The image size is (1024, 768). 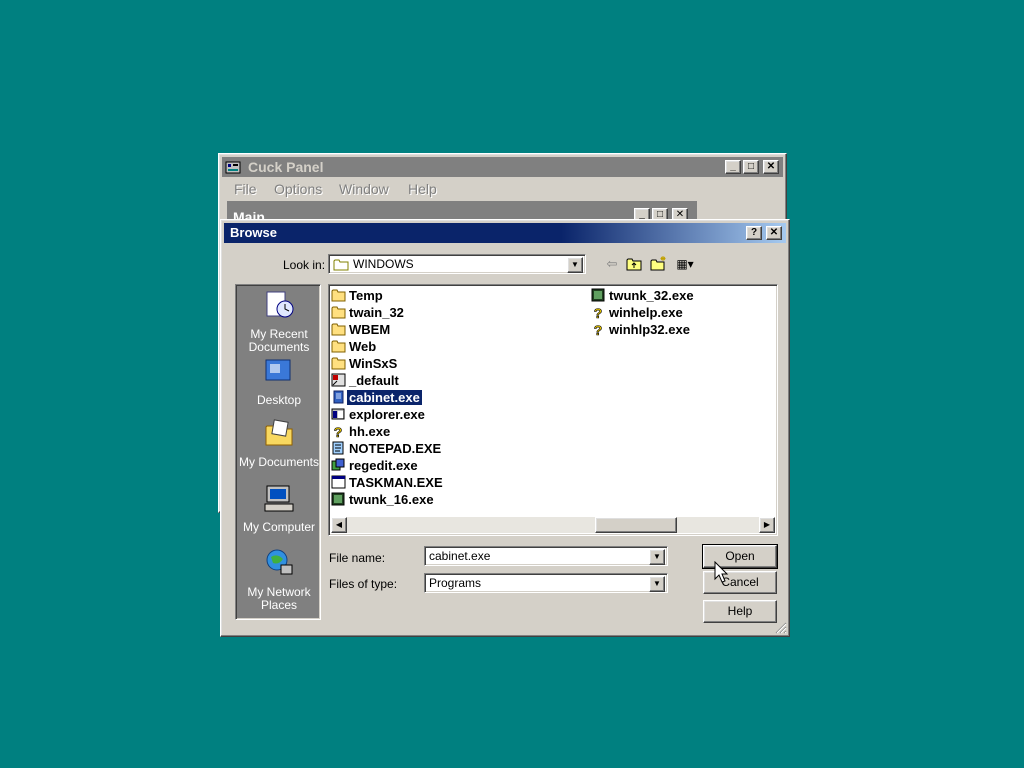 I want to click on place-label: Desktop, so click(x=279, y=400).